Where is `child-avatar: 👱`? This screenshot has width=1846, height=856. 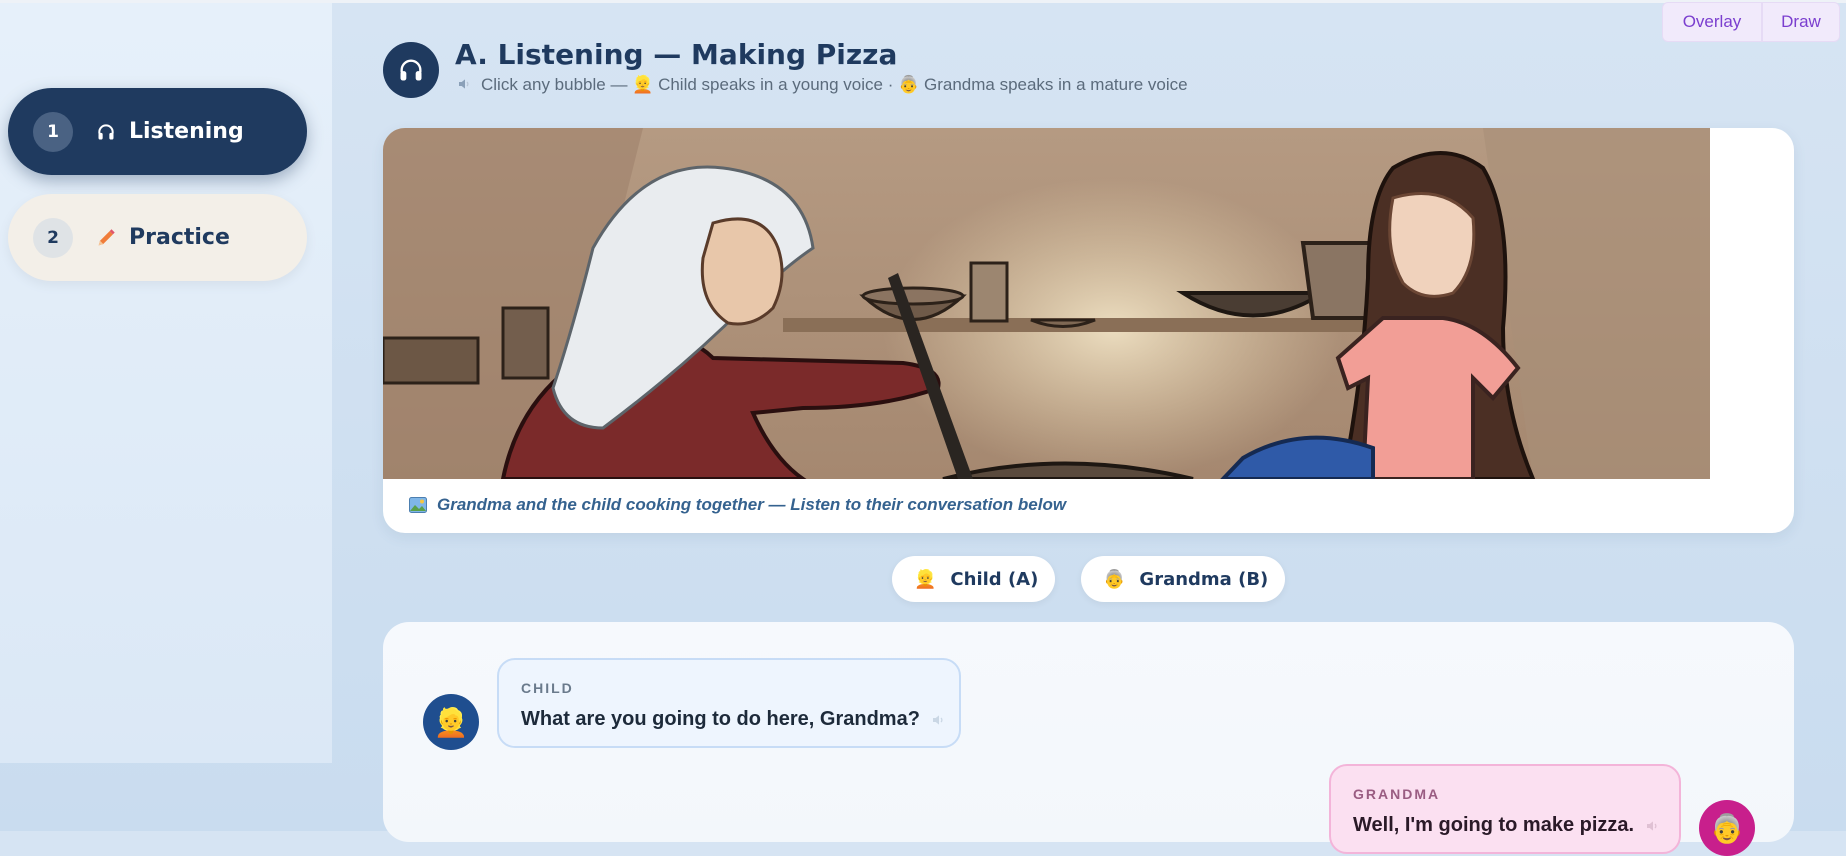 child-avatar: 👱 is located at coordinates (451, 722).